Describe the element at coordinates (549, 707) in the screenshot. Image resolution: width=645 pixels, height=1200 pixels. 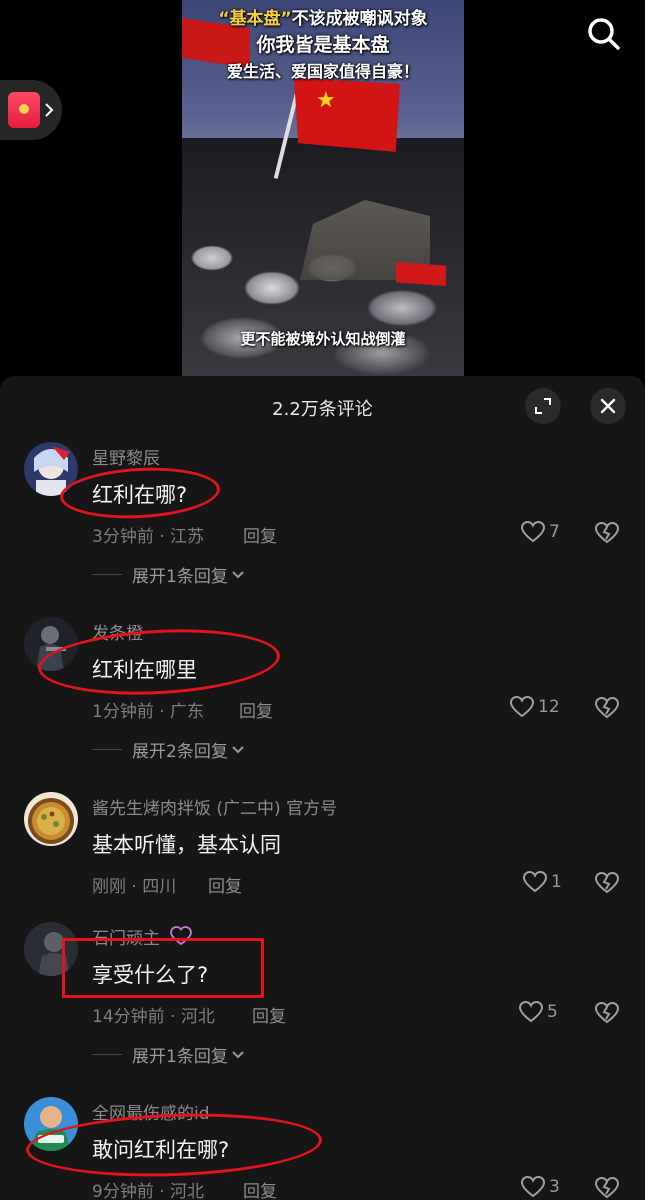
I see `like-count: 12` at that location.